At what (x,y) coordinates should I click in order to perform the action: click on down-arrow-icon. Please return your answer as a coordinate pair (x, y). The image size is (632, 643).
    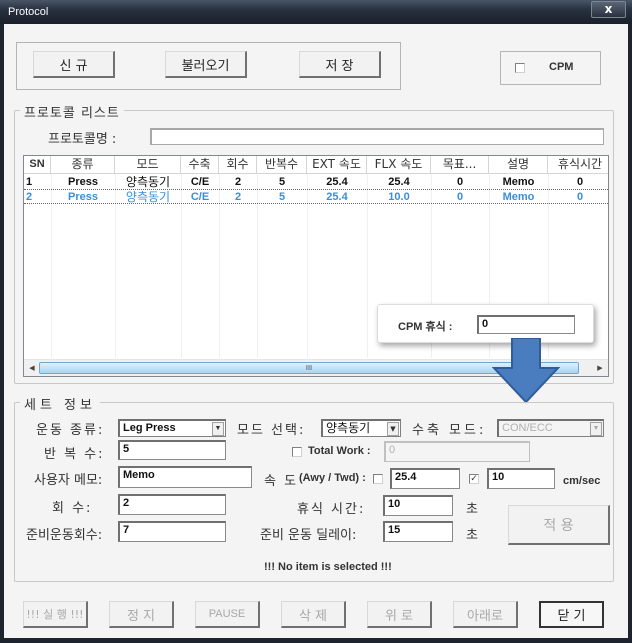
    Looking at the image, I should click on (526, 371).